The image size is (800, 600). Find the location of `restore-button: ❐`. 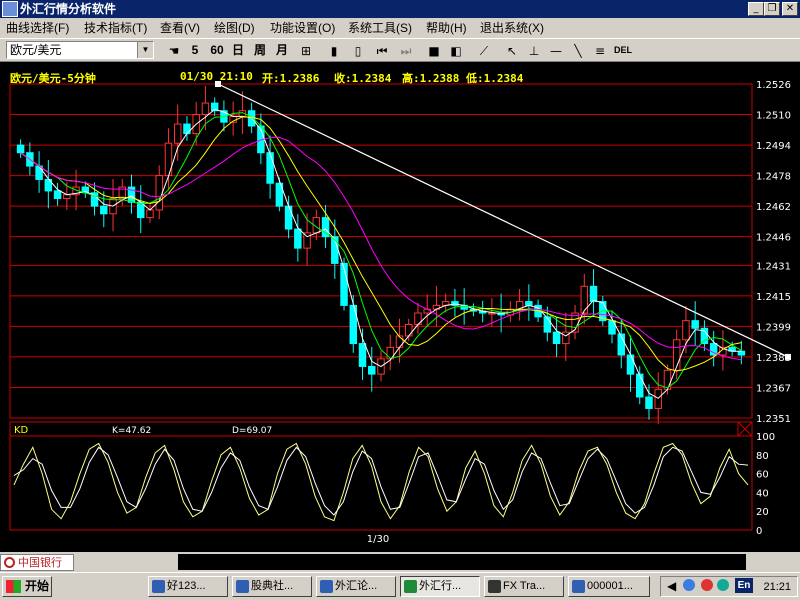

restore-button: ❐ is located at coordinates (772, 9).